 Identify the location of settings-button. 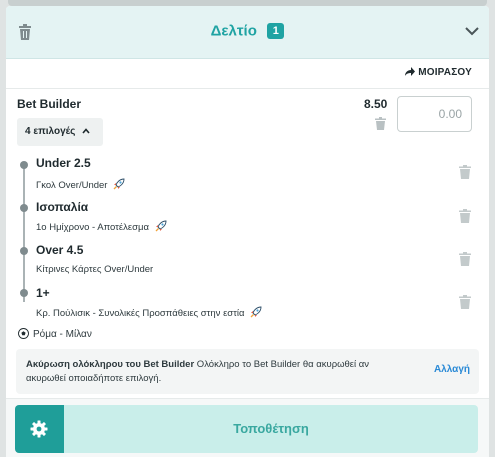
(39, 429).